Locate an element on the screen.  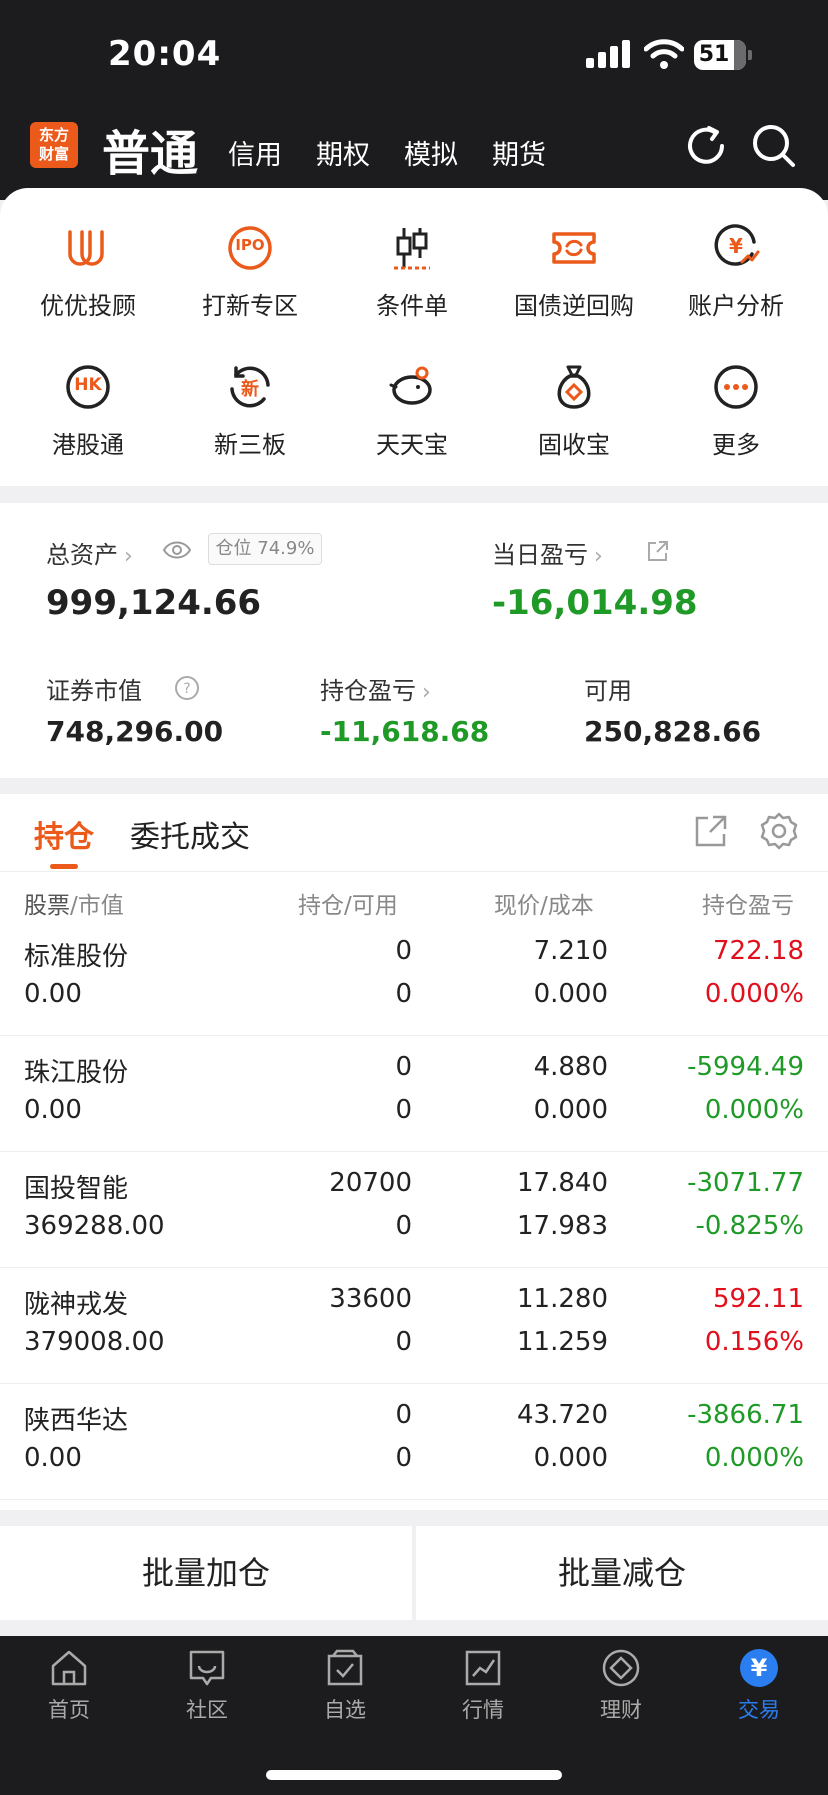
tab-indicator is located at coordinates (64, 866).